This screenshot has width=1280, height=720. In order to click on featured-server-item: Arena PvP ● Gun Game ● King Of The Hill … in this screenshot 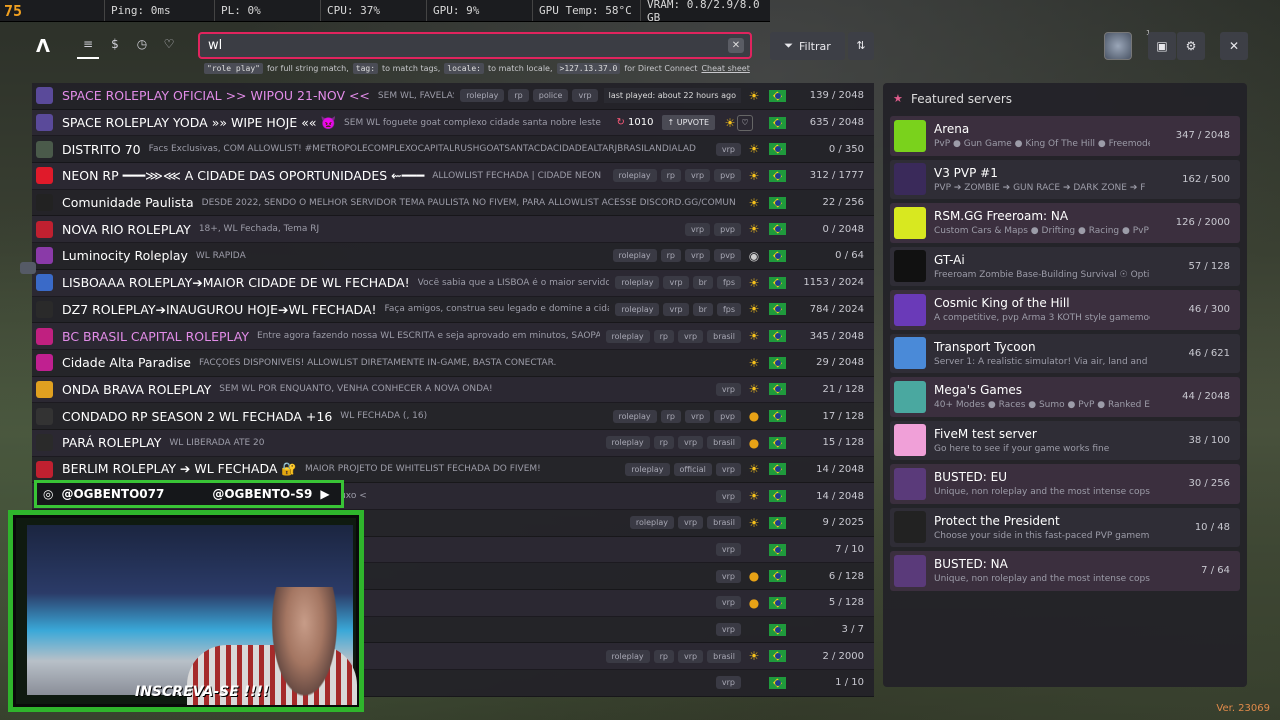, I will do `click(1065, 136)`.